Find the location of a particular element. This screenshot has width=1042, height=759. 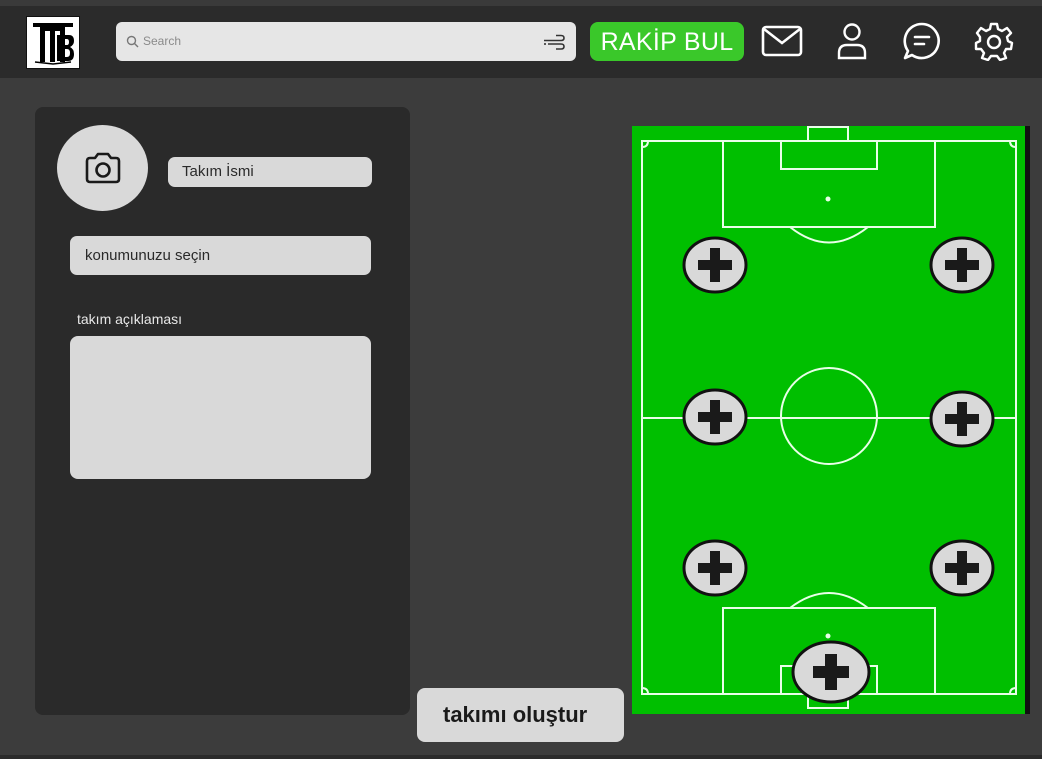

bottom-bar is located at coordinates (521, 757).